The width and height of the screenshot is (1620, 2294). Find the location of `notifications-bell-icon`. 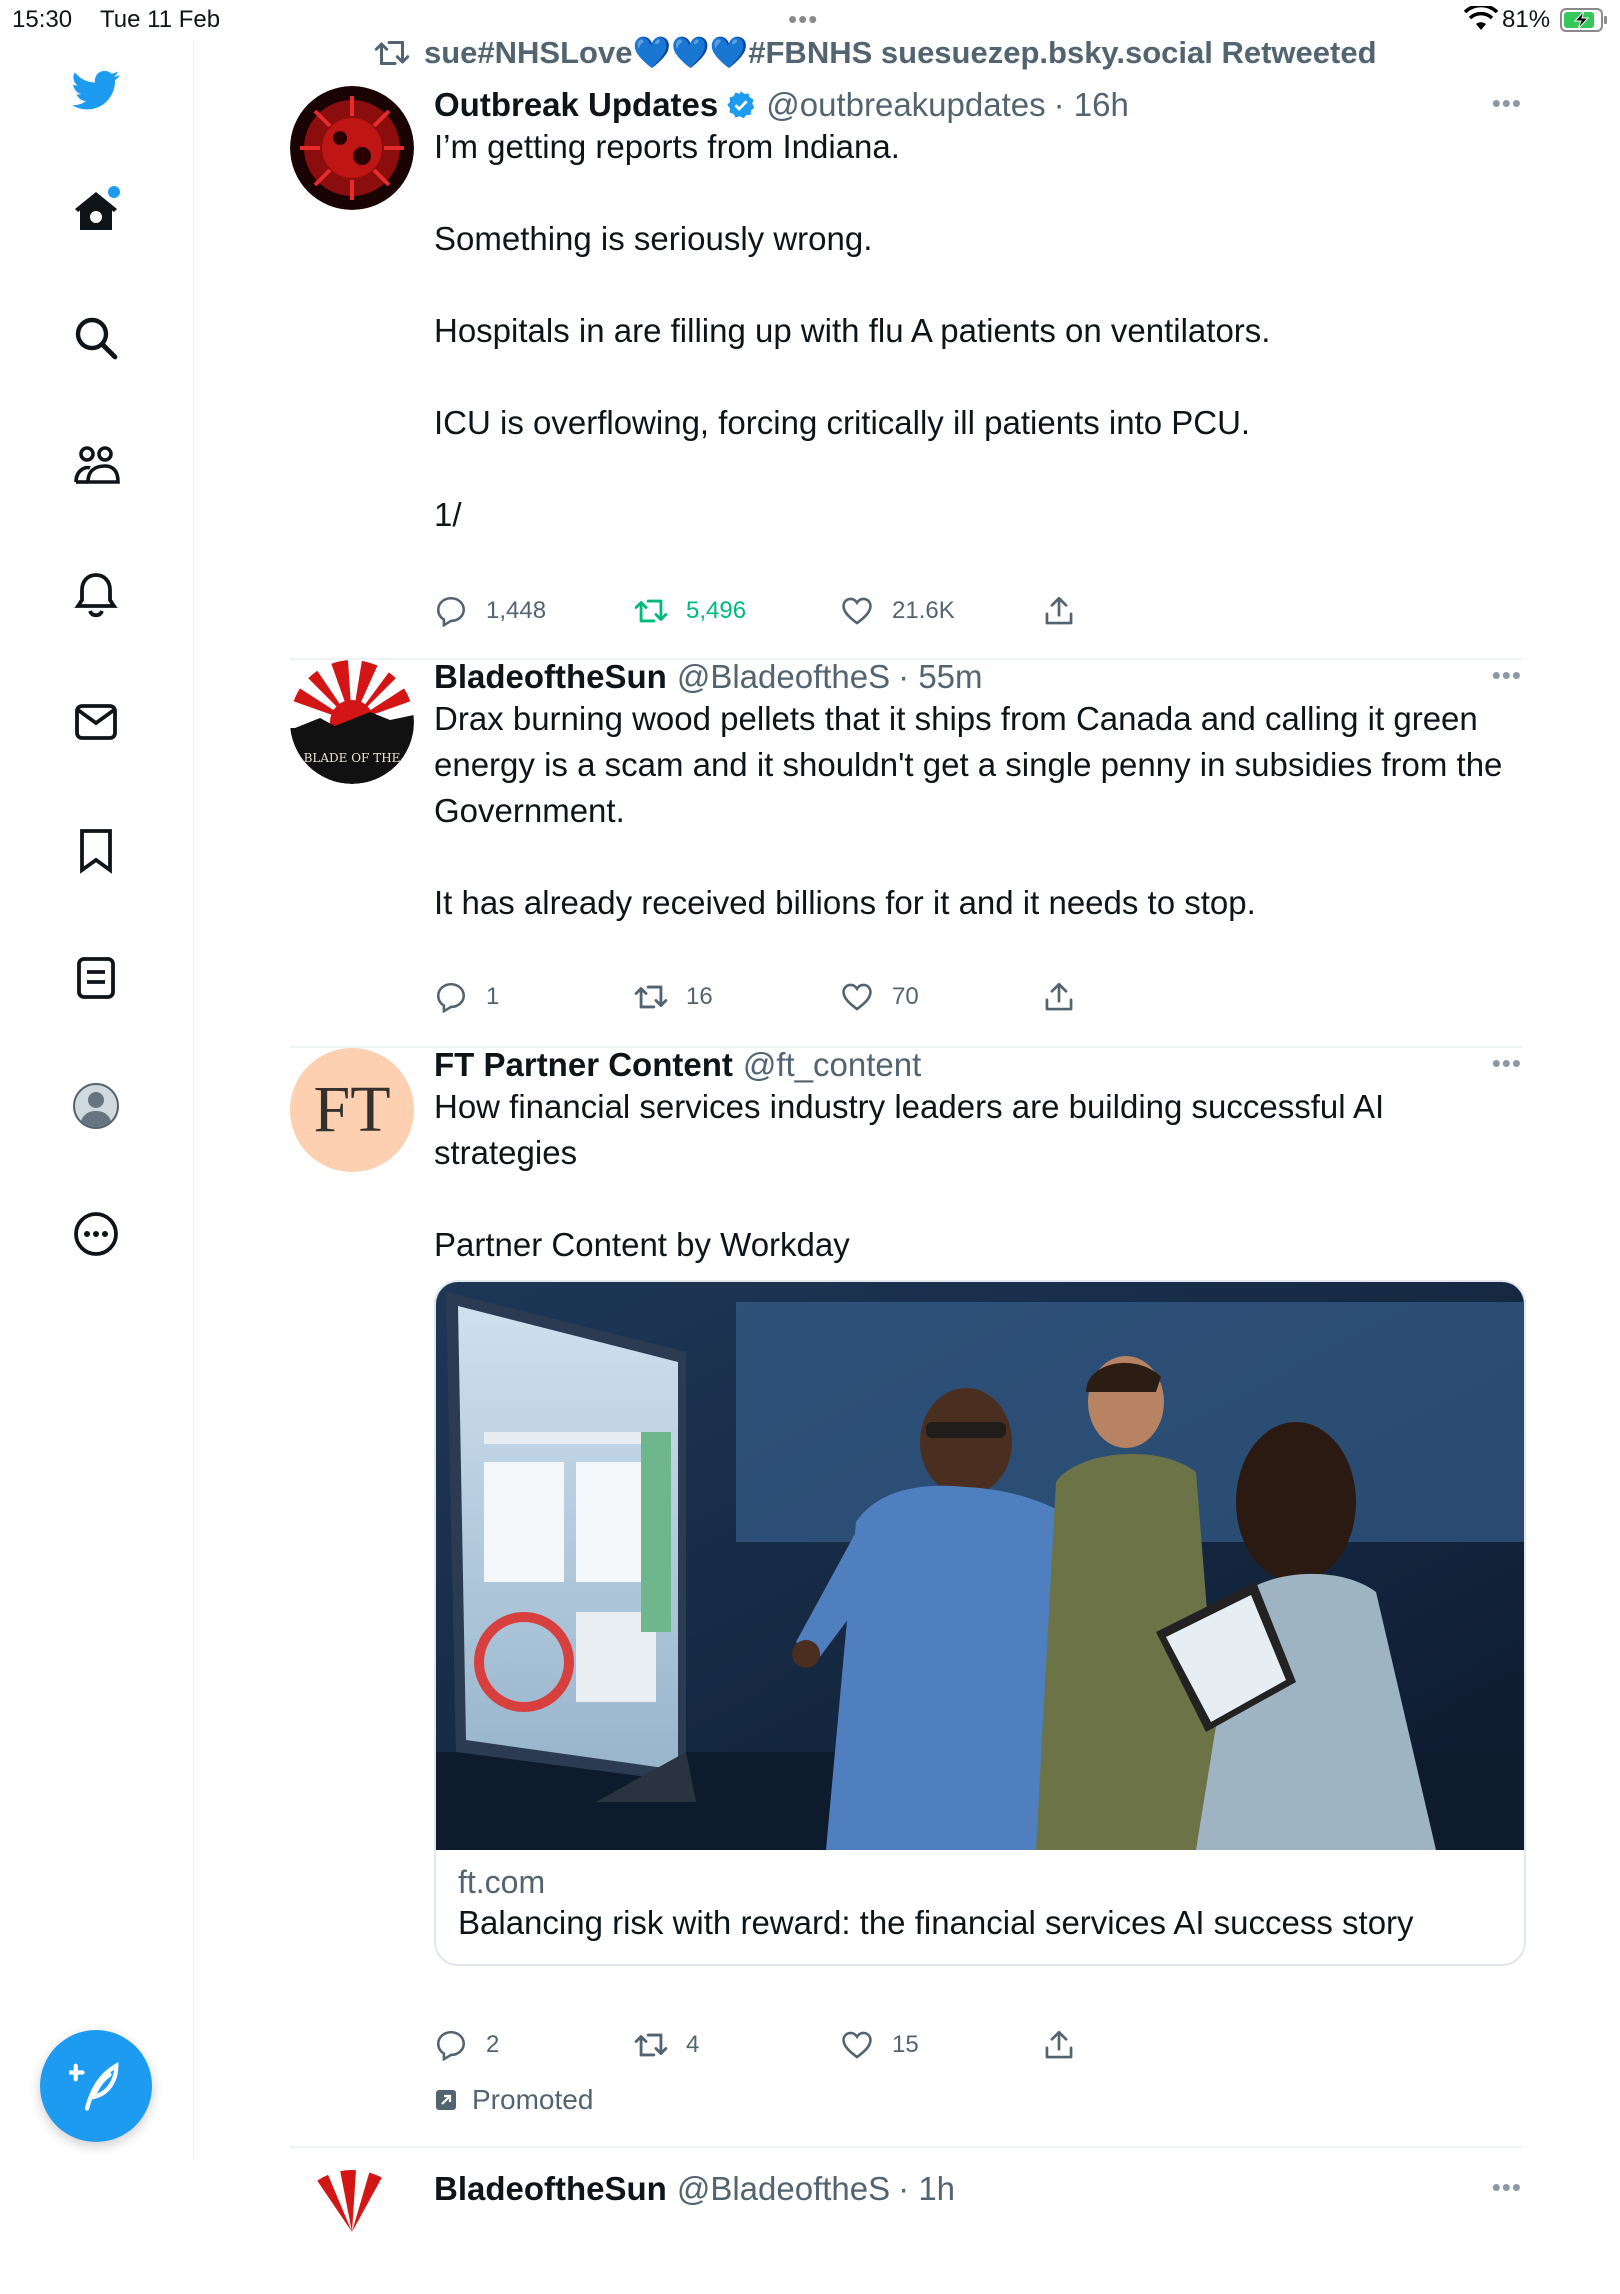

notifications-bell-icon is located at coordinates (96, 594).